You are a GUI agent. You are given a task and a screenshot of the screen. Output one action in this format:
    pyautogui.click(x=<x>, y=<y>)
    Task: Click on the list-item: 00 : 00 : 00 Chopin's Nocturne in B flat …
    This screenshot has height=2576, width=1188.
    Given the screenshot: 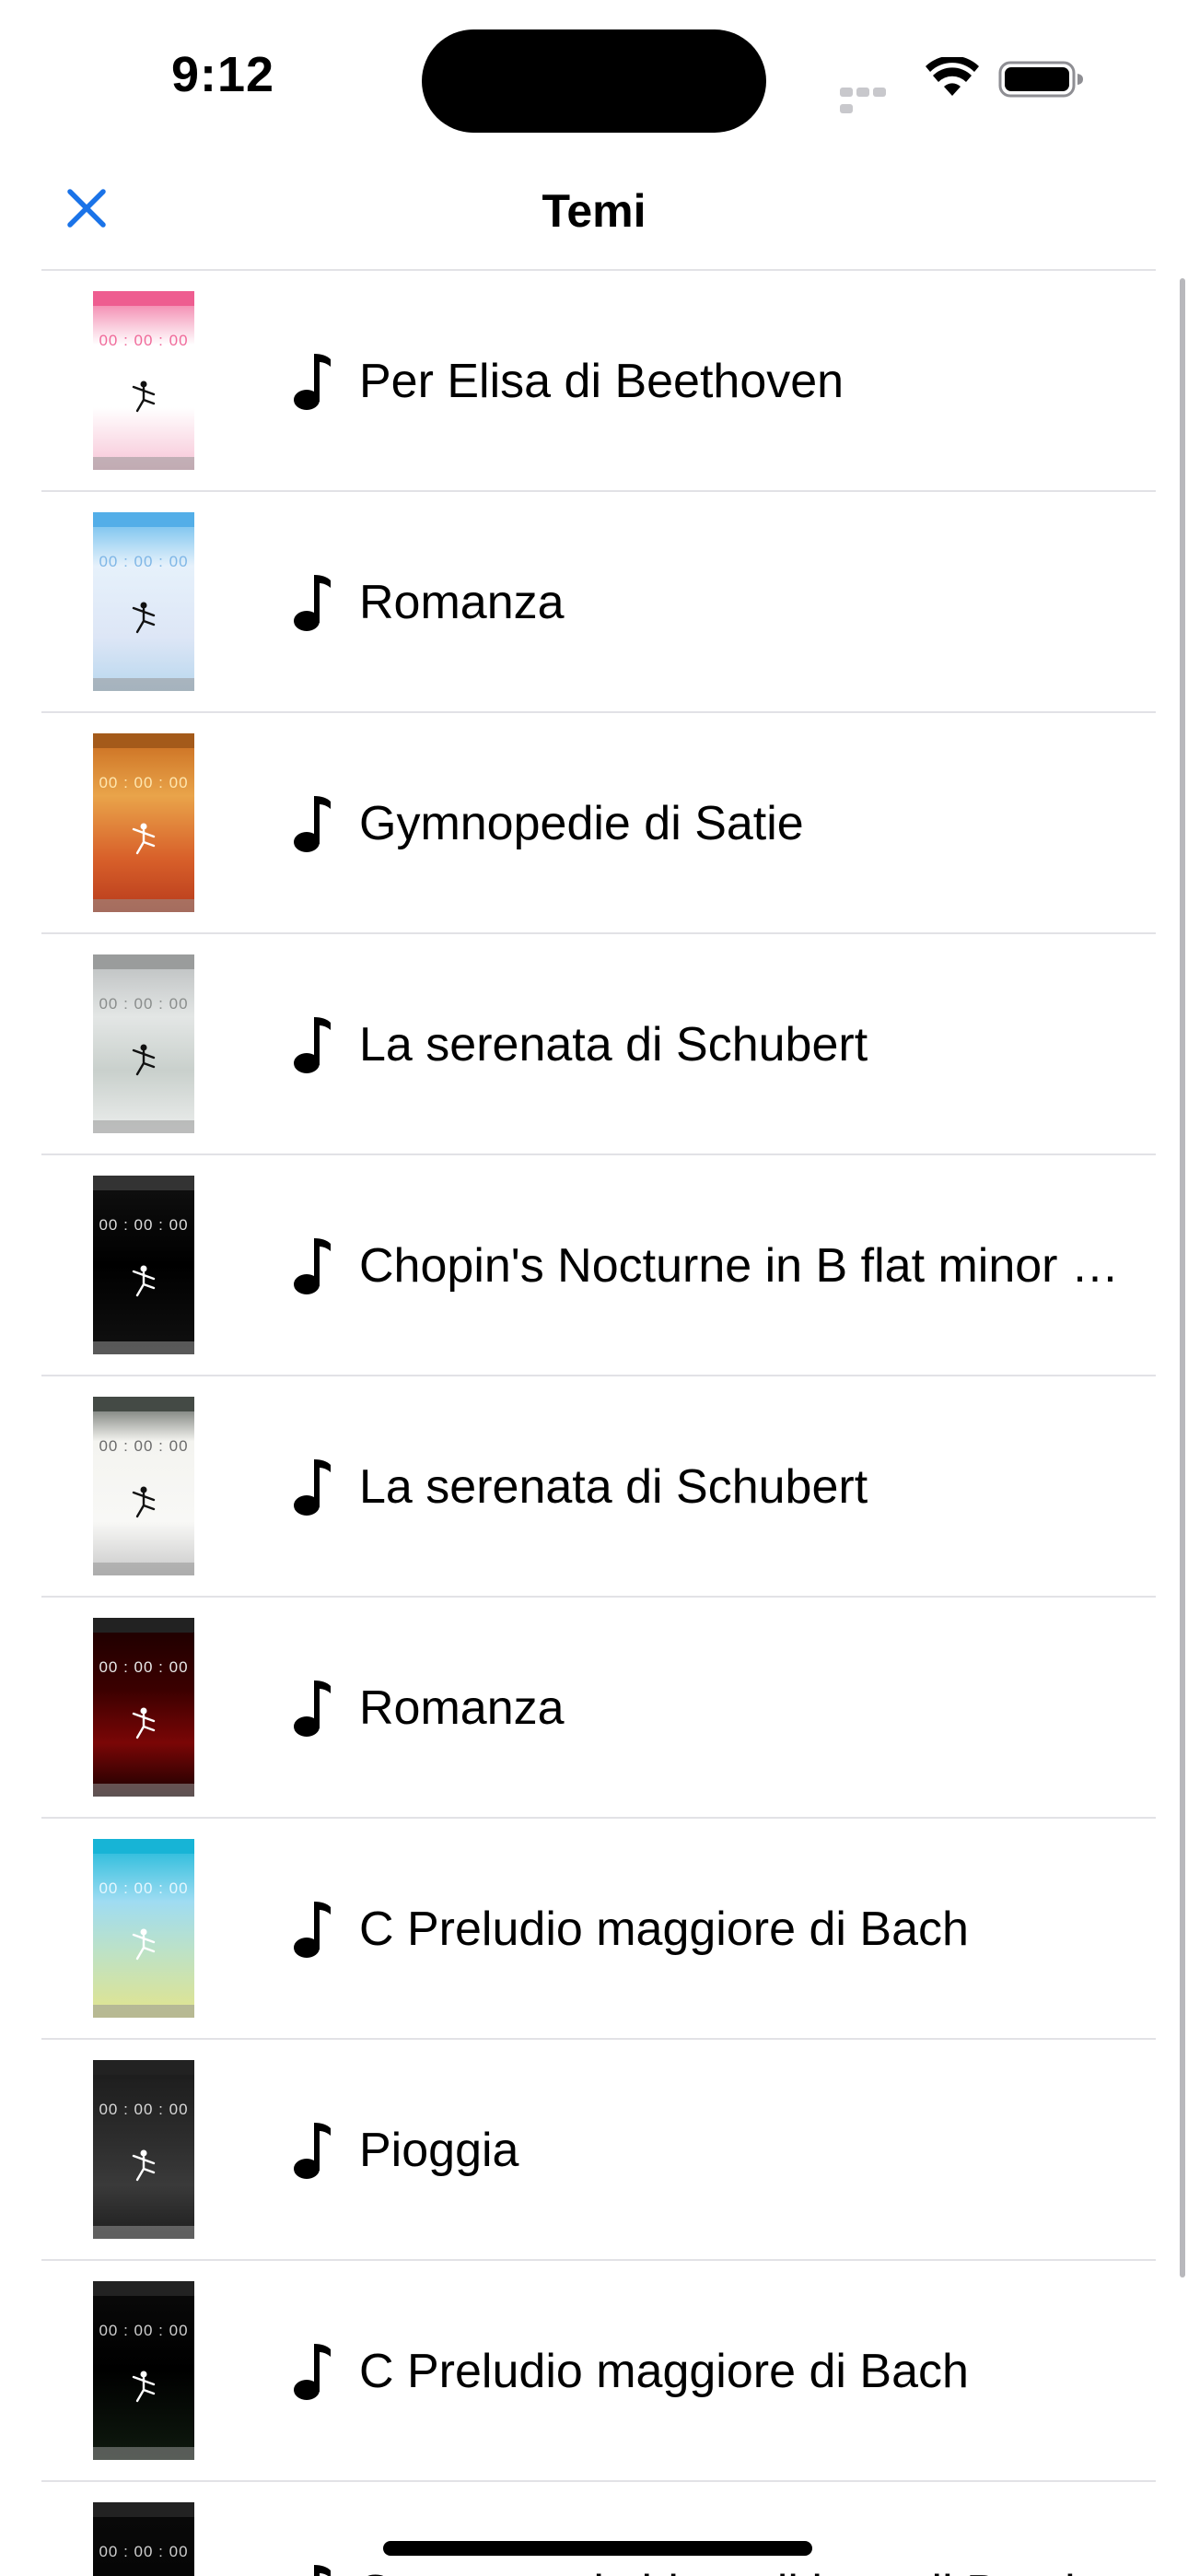 What is the action you would take?
    pyautogui.click(x=598, y=1264)
    